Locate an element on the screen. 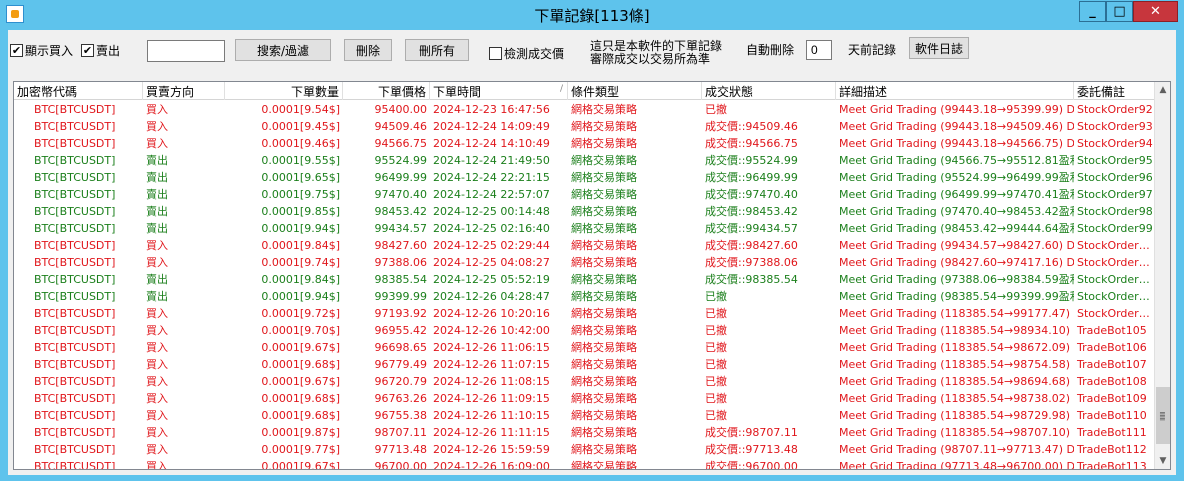 This screenshot has height=481, width=1184. show-sell-checkbox: ✔ 賣出 is located at coordinates (100, 50).